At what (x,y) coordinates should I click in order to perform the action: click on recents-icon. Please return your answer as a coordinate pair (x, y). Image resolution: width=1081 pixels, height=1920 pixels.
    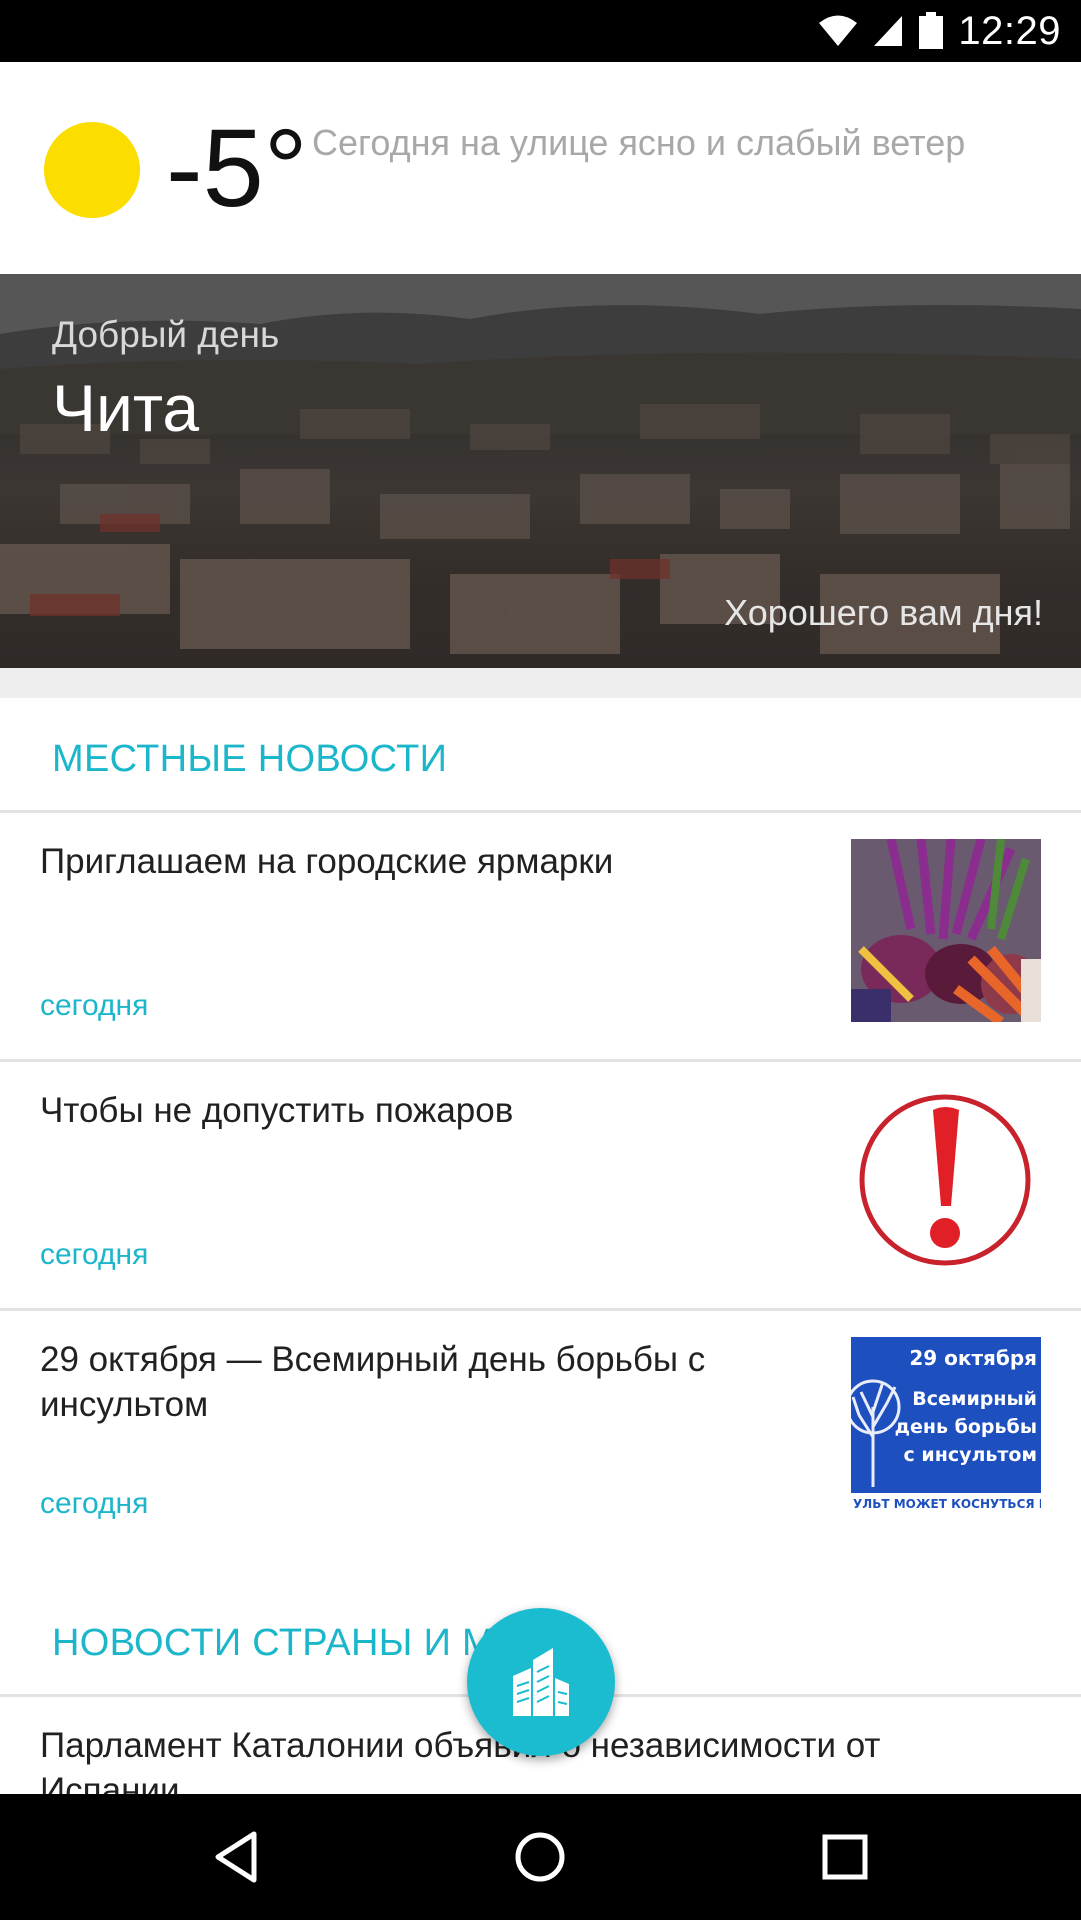
    Looking at the image, I should click on (845, 1857).